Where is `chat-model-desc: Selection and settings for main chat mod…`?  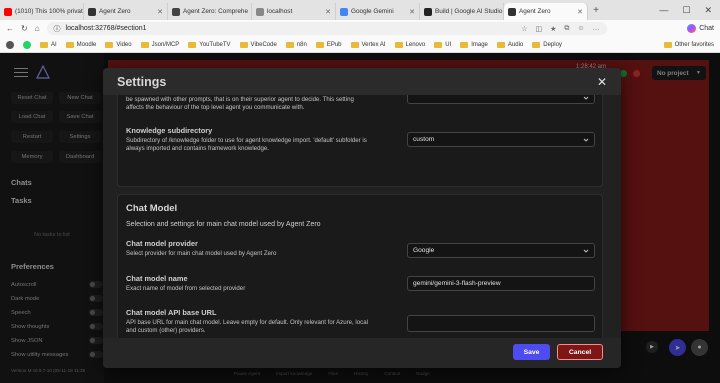
chat-model-desc: Selection and settings for main chat mod… is located at coordinates (223, 224).